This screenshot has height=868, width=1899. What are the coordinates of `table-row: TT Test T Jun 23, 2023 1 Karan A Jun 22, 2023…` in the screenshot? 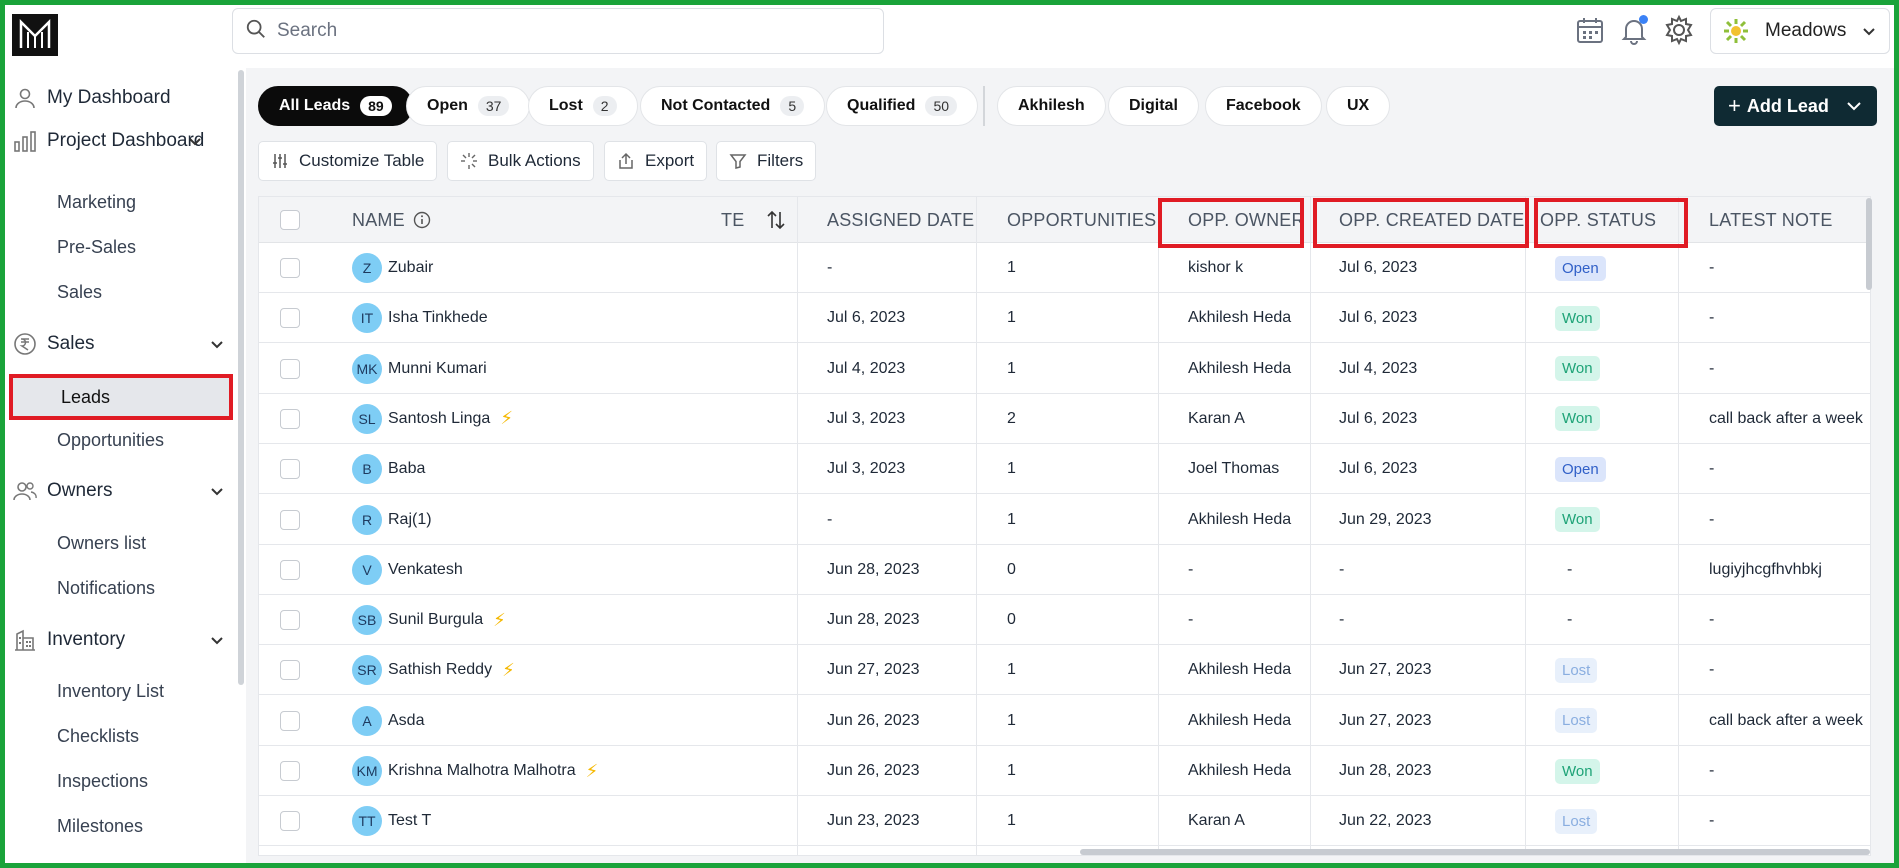 It's located at (1064, 821).